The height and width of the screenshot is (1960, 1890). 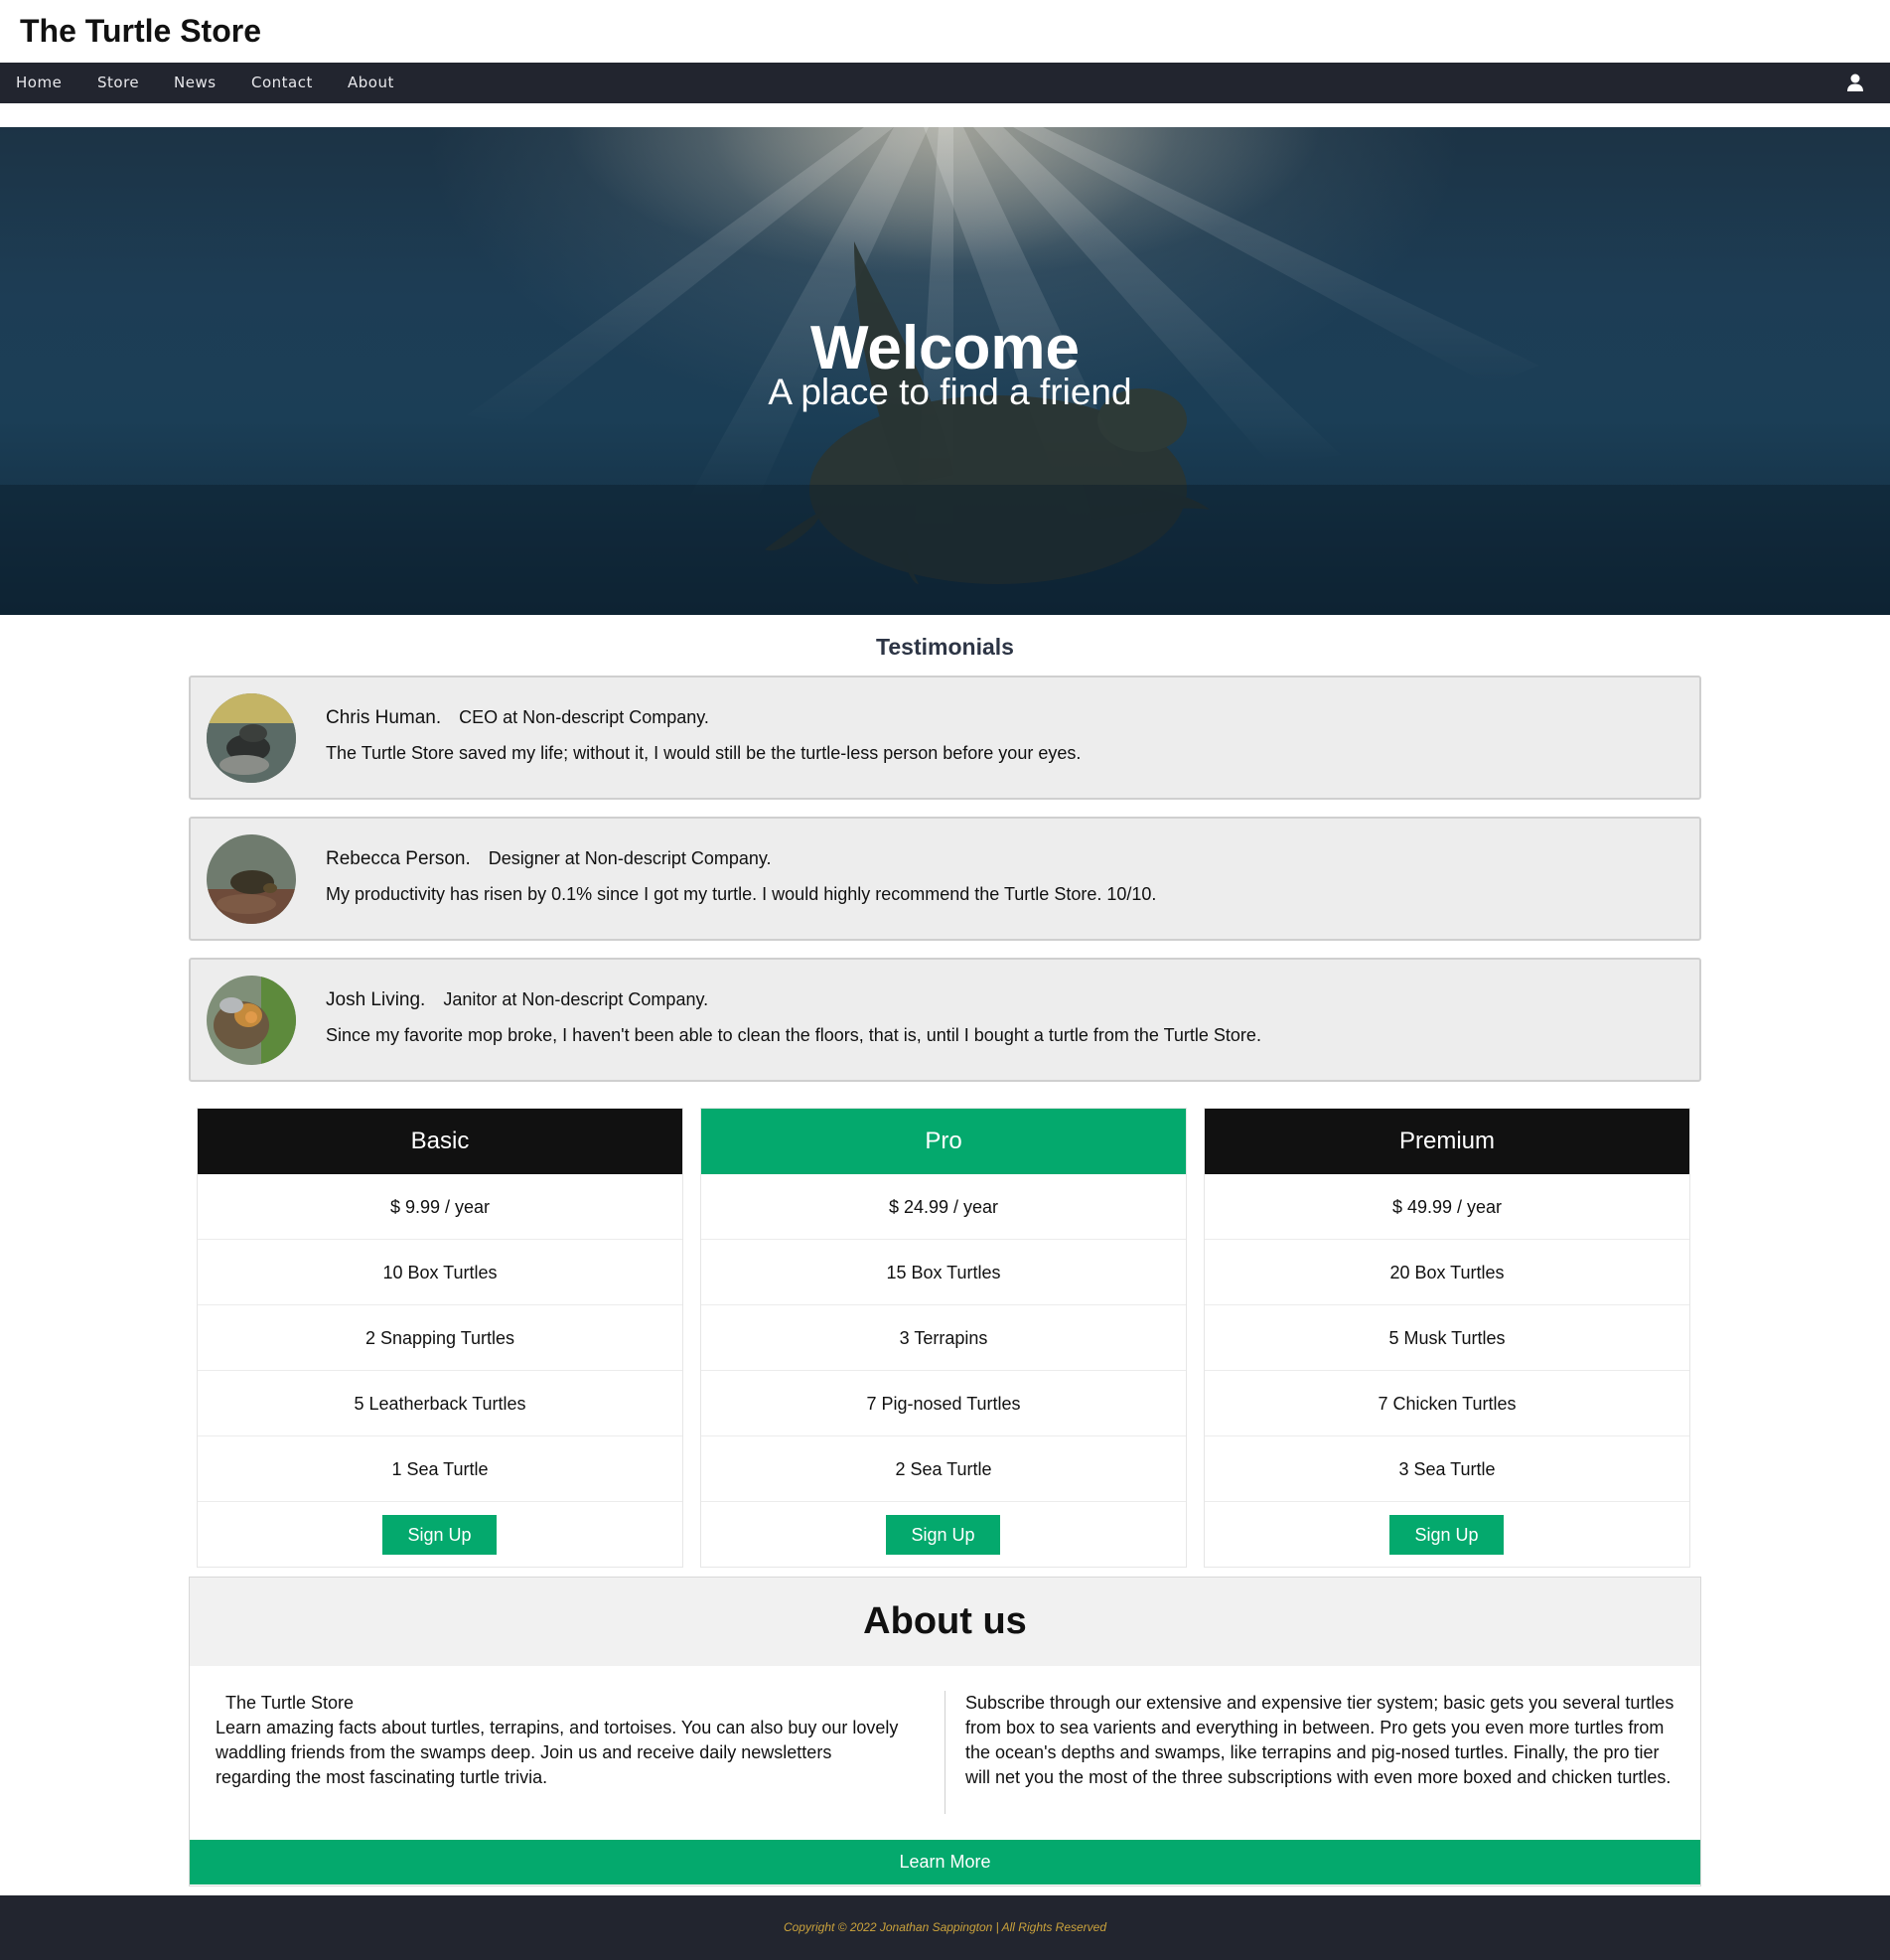 I want to click on plan-name: Premium, so click(x=1447, y=1141).